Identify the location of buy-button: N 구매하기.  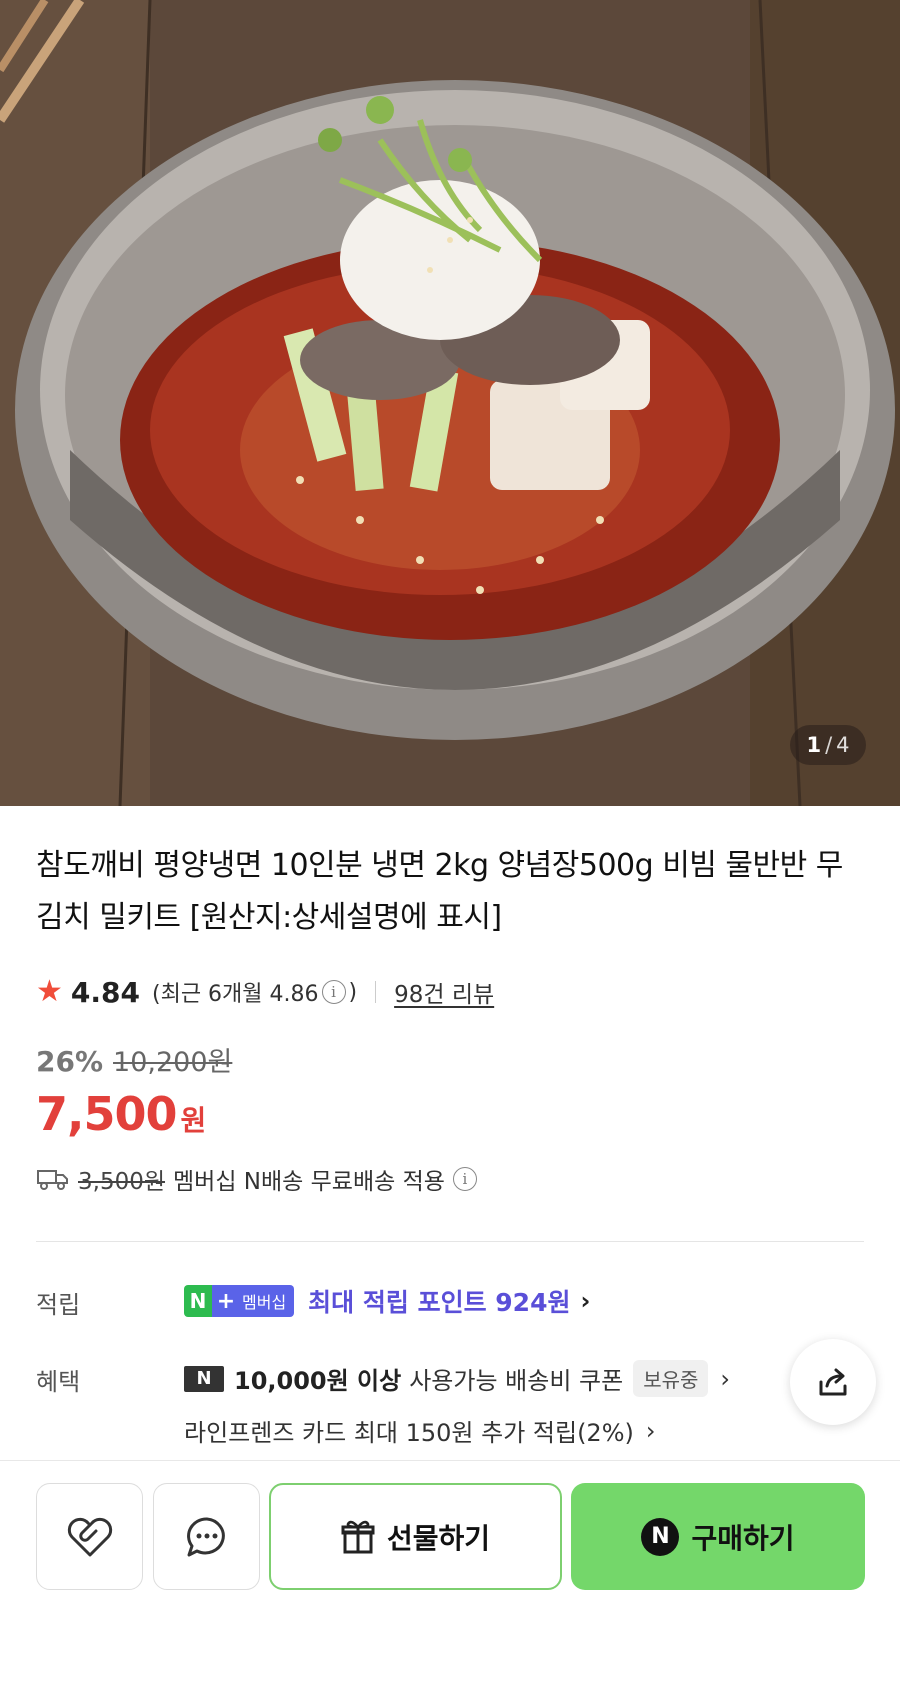
(718, 1536).